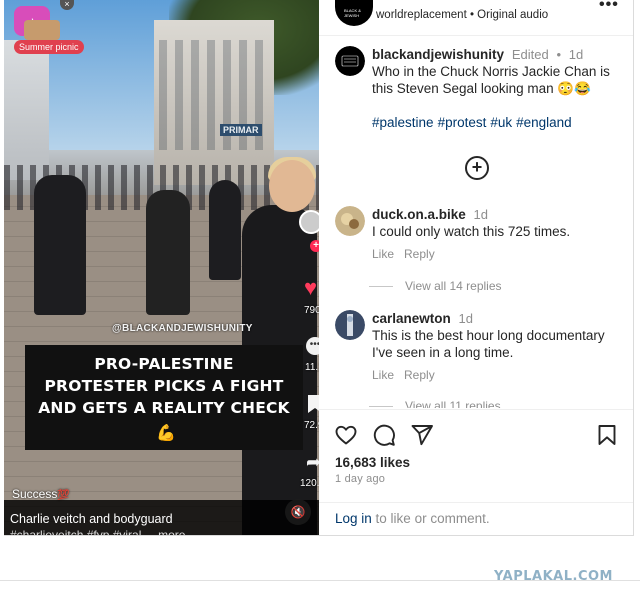 This screenshot has width=640, height=607. What do you see at coordinates (553, 576) in the screenshot?
I see `site-watermark: YAPLAKAL.COM` at bounding box center [553, 576].